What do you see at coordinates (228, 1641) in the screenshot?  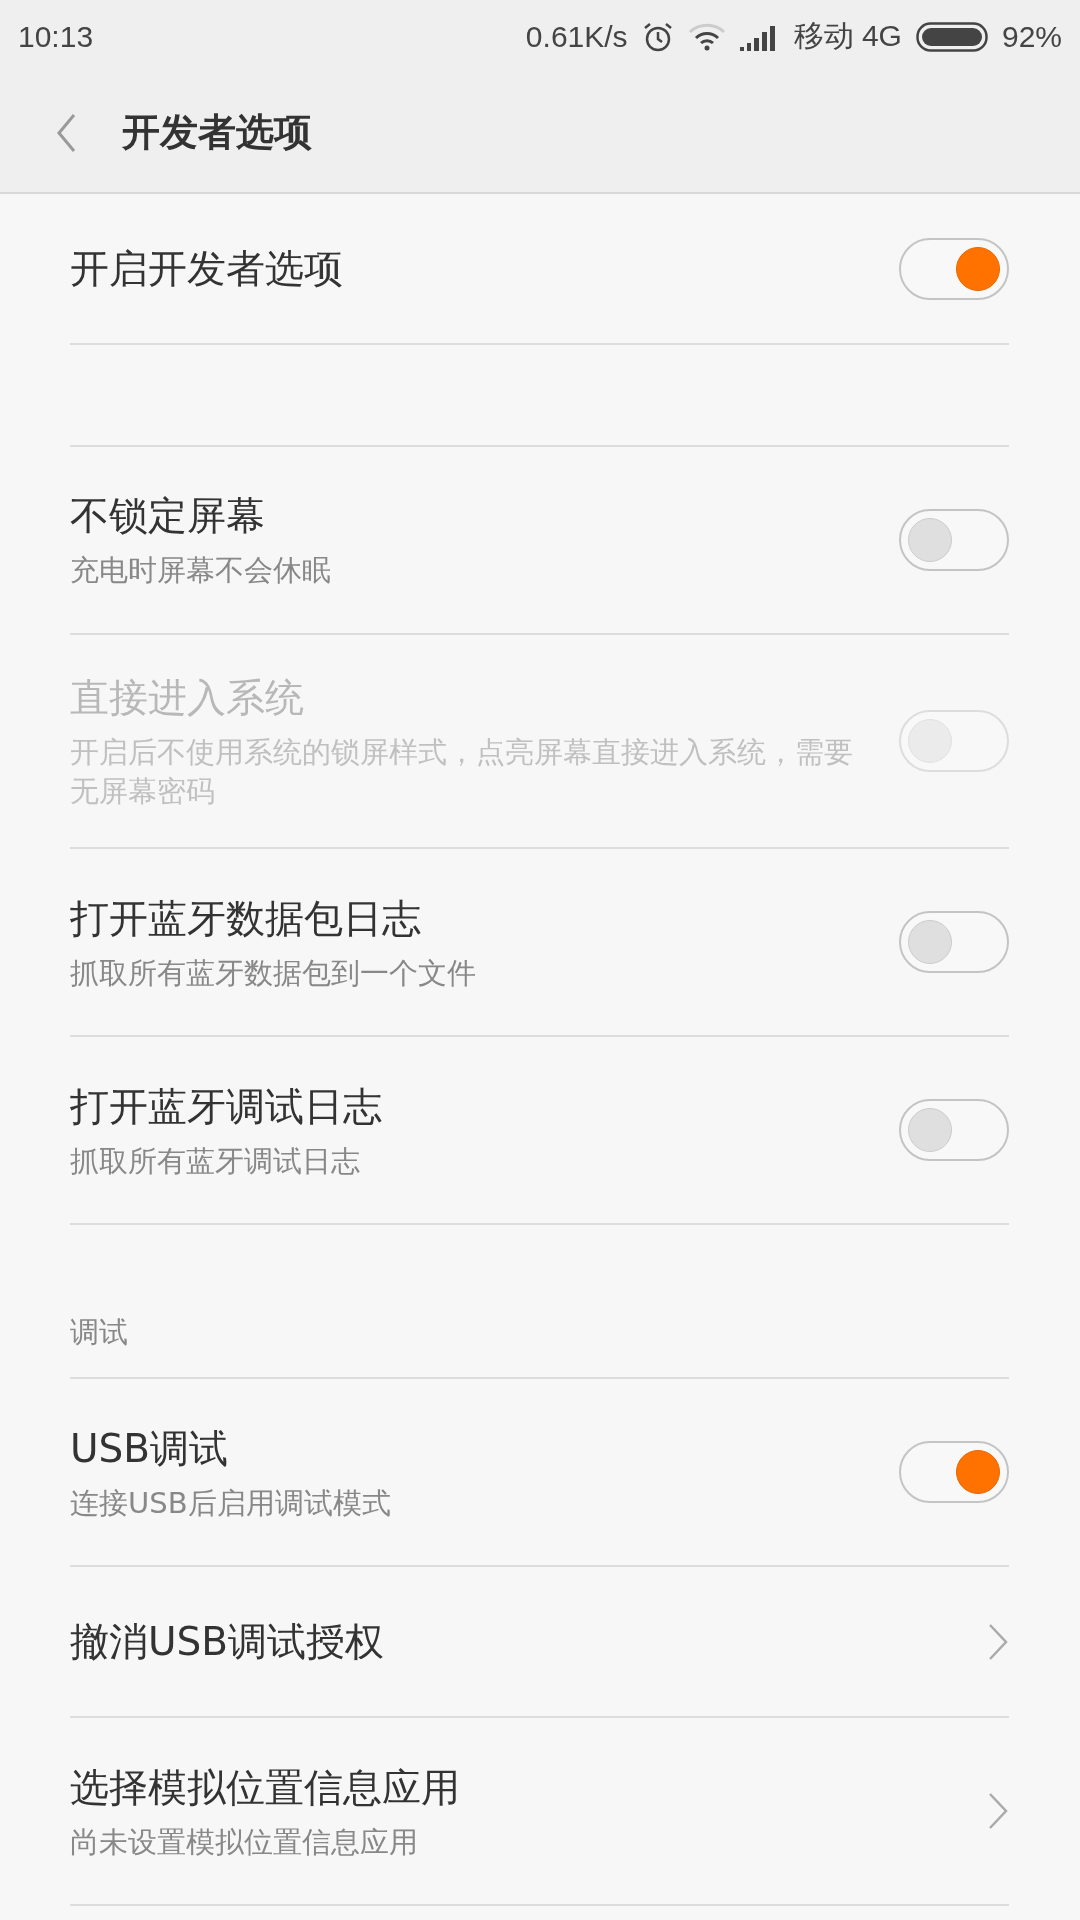 I see `setting-title: 撤消USB调试授权` at bounding box center [228, 1641].